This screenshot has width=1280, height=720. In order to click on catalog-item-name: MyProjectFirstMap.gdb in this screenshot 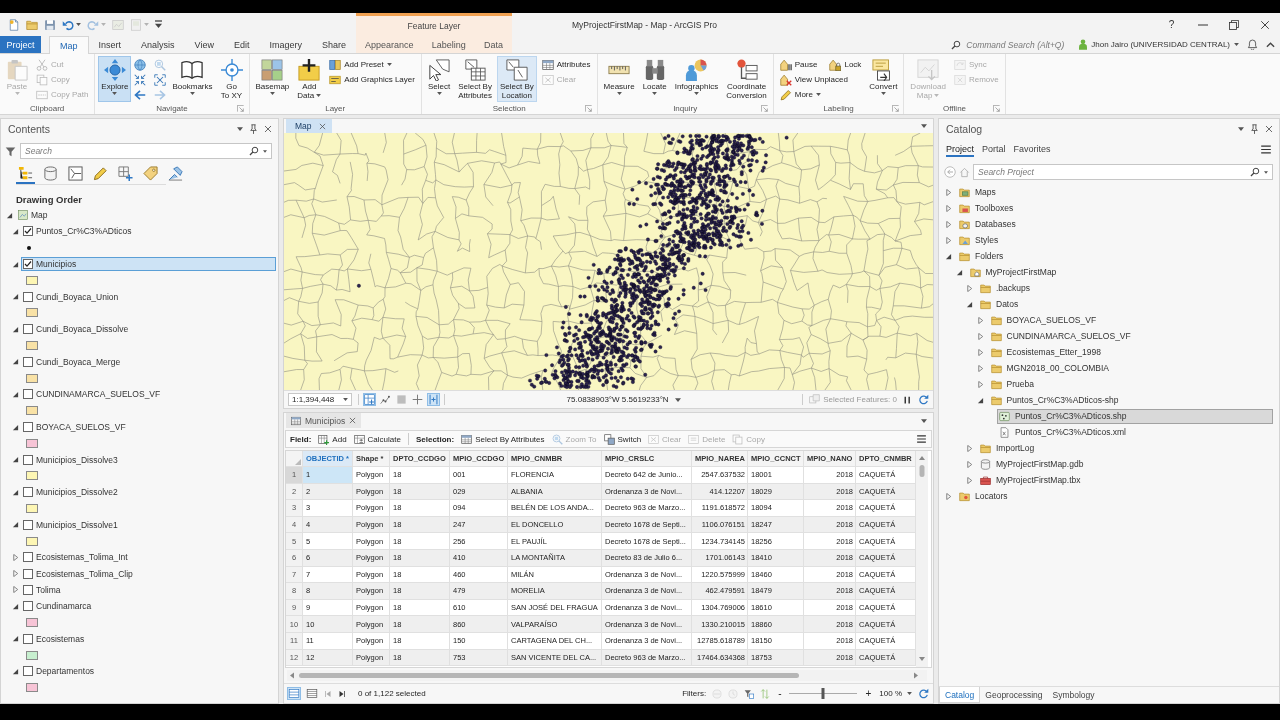, I will do `click(1040, 464)`.